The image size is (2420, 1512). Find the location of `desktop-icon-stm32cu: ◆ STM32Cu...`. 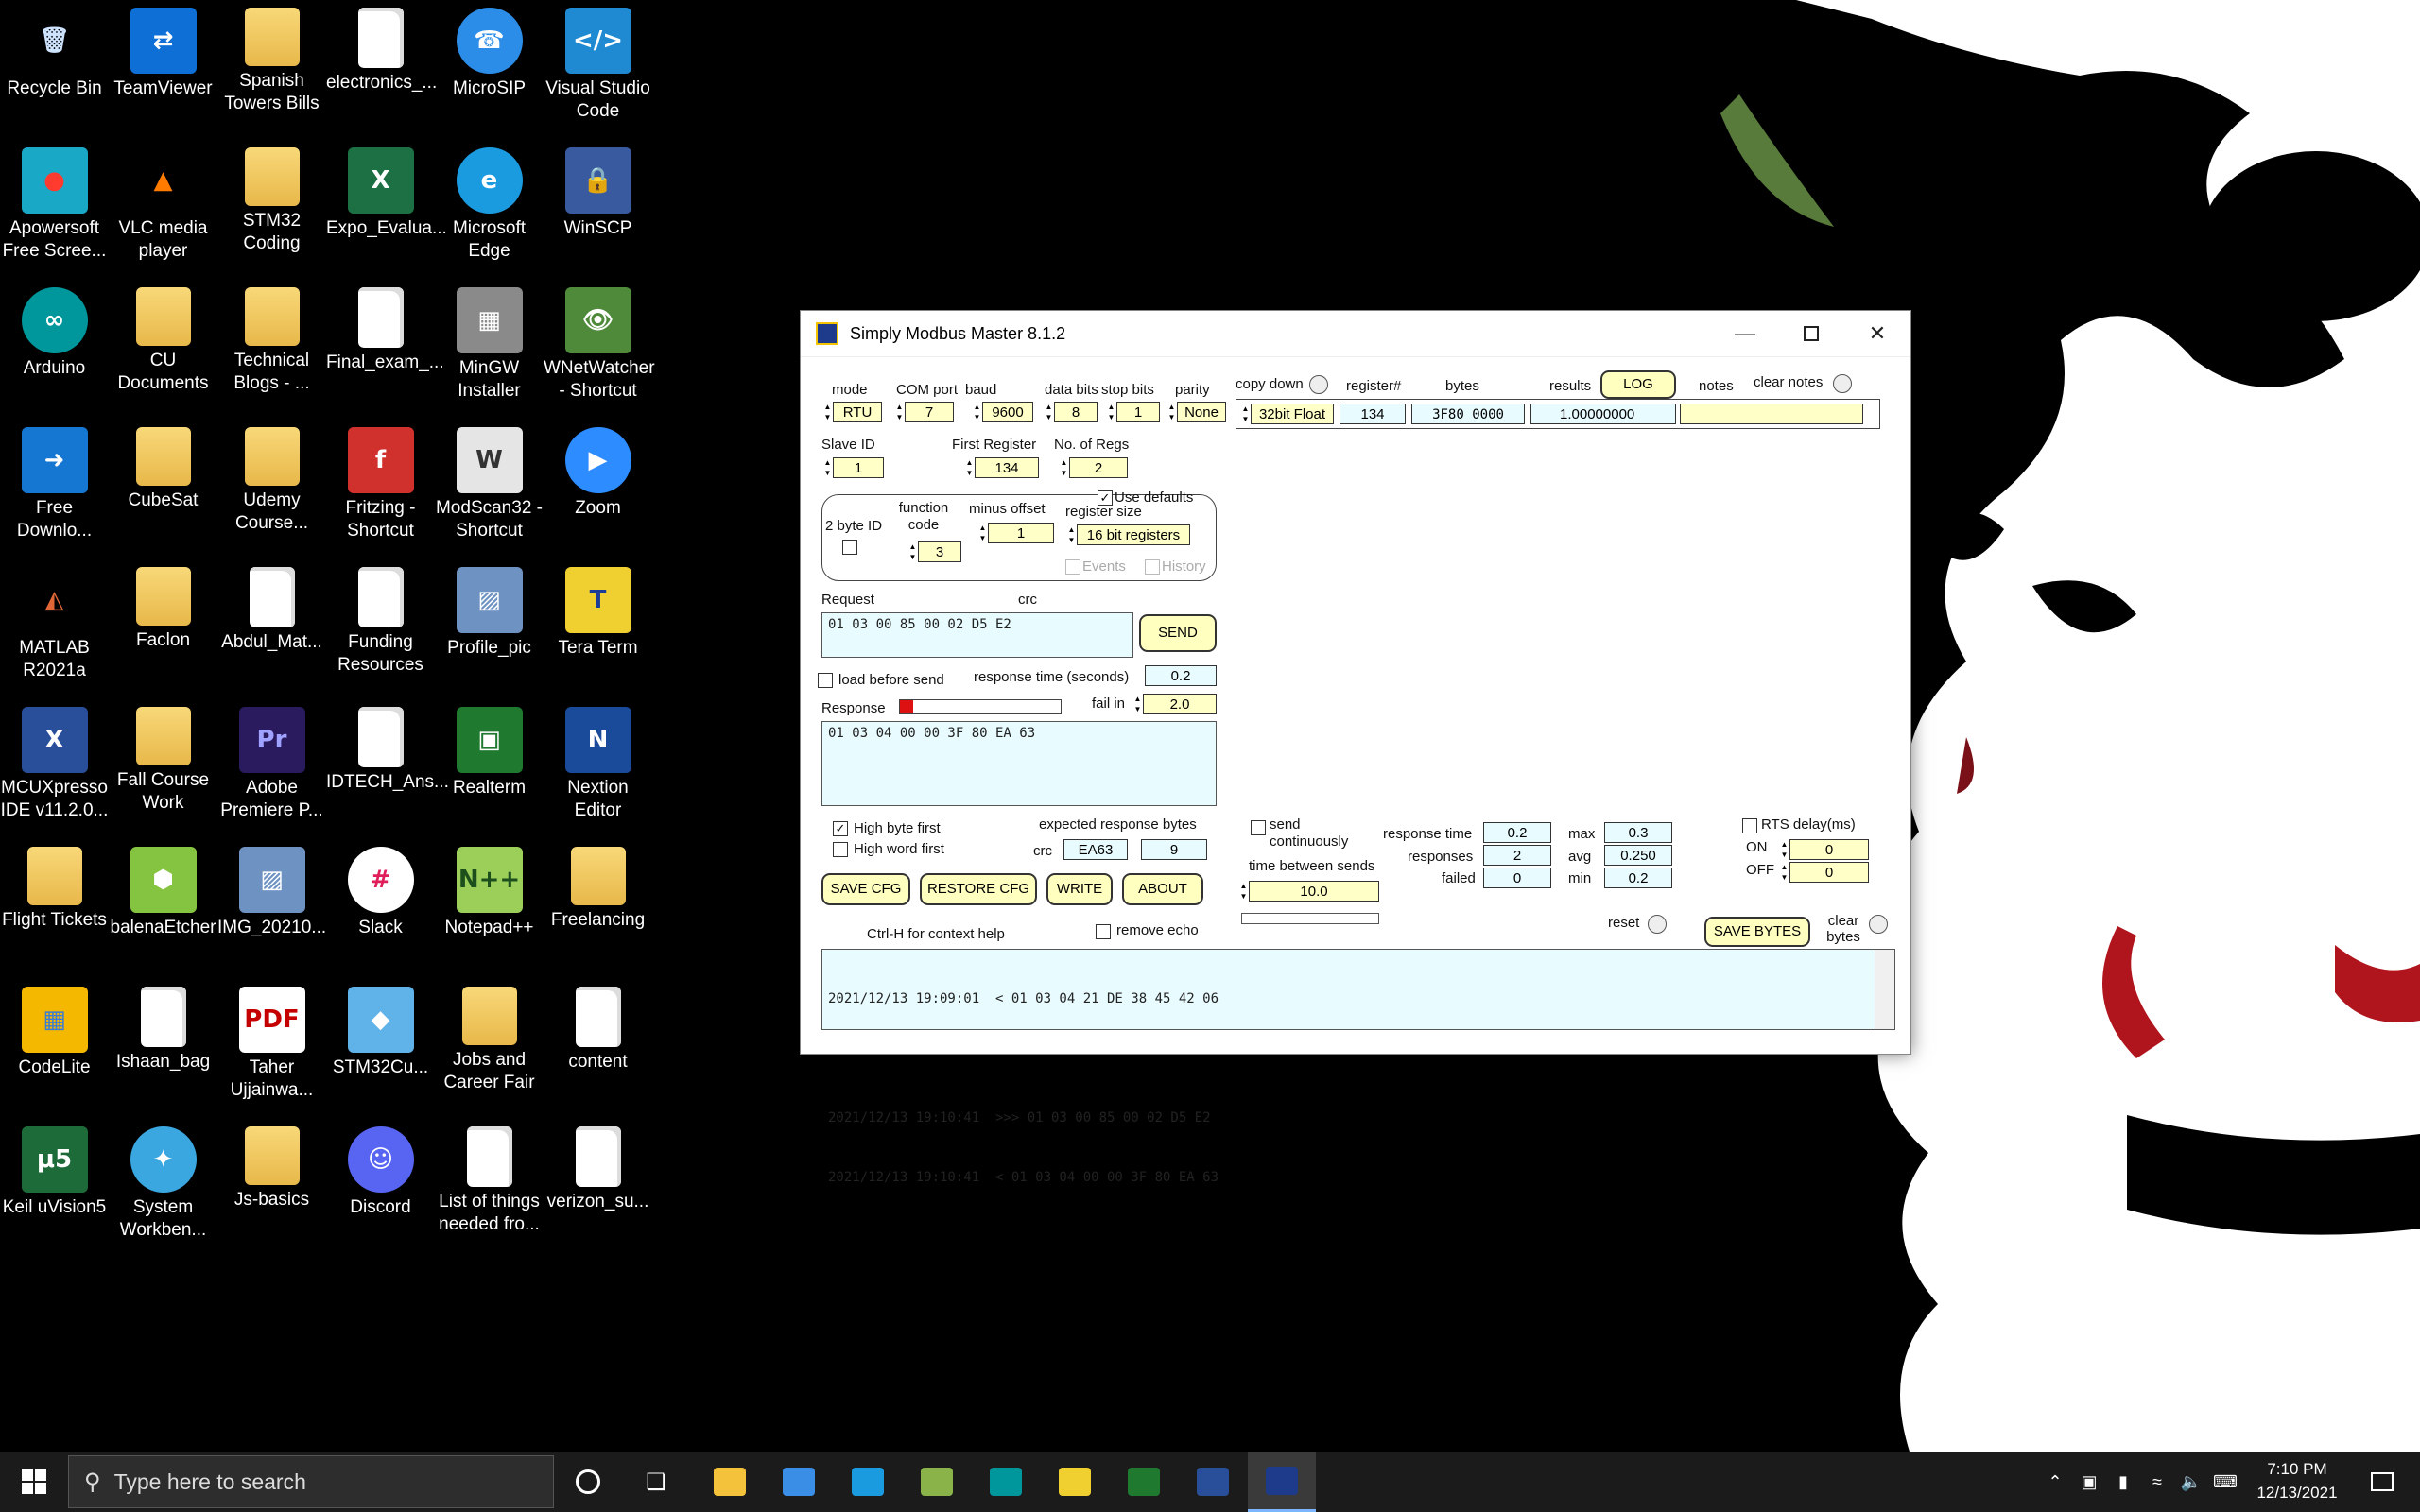

desktop-icon-stm32cu: ◆ STM32Cu... is located at coordinates (380, 1048).